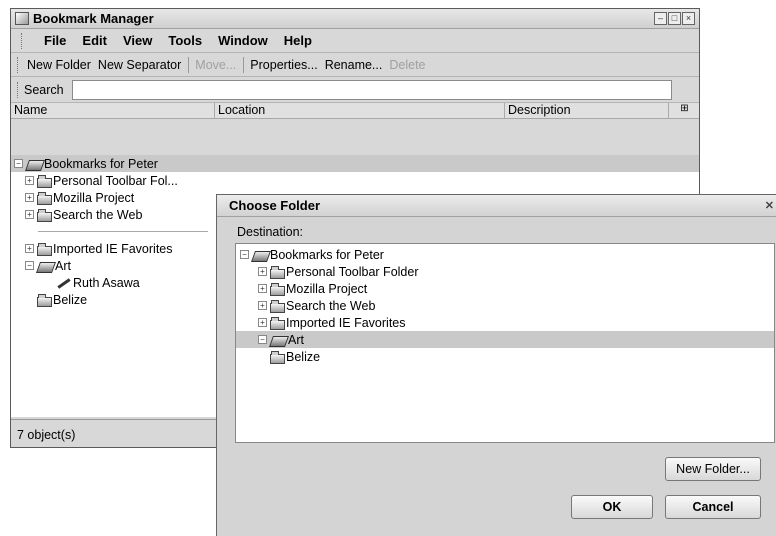 The image size is (776, 536). What do you see at coordinates (360, 110) in the screenshot?
I see `column-location: Location` at bounding box center [360, 110].